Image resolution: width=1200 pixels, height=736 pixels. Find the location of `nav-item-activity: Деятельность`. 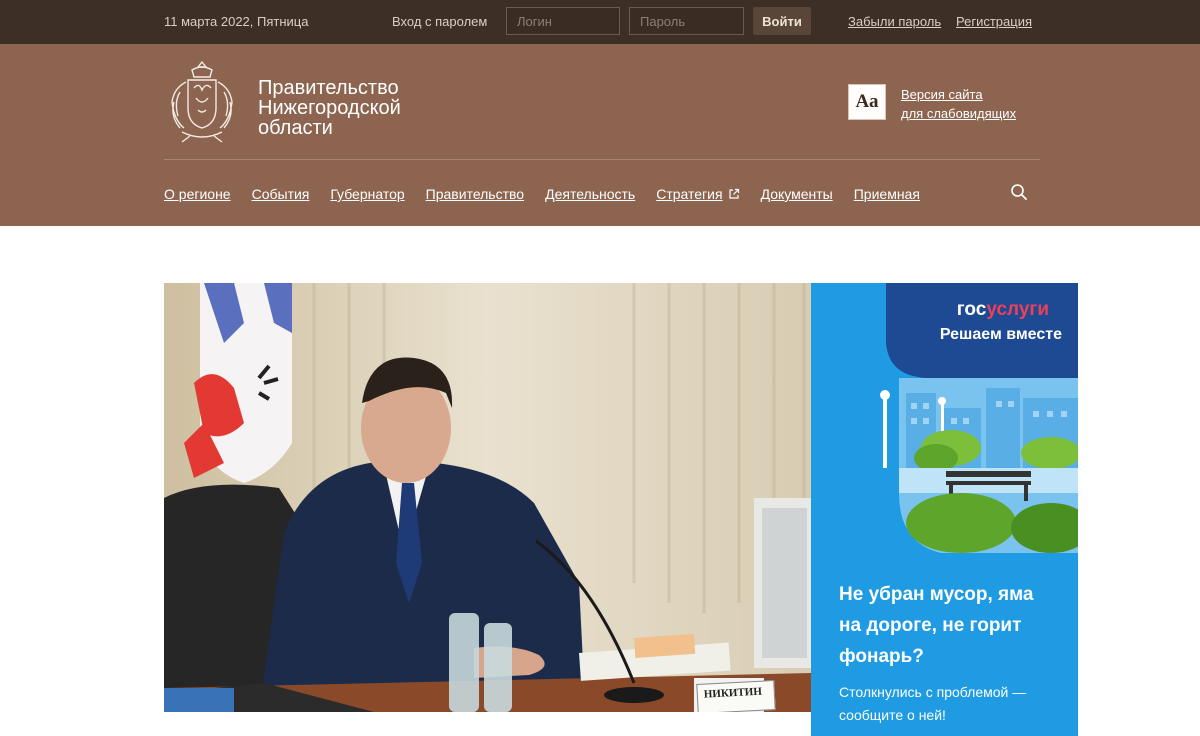

nav-item-activity: Деятельность is located at coordinates (590, 194).